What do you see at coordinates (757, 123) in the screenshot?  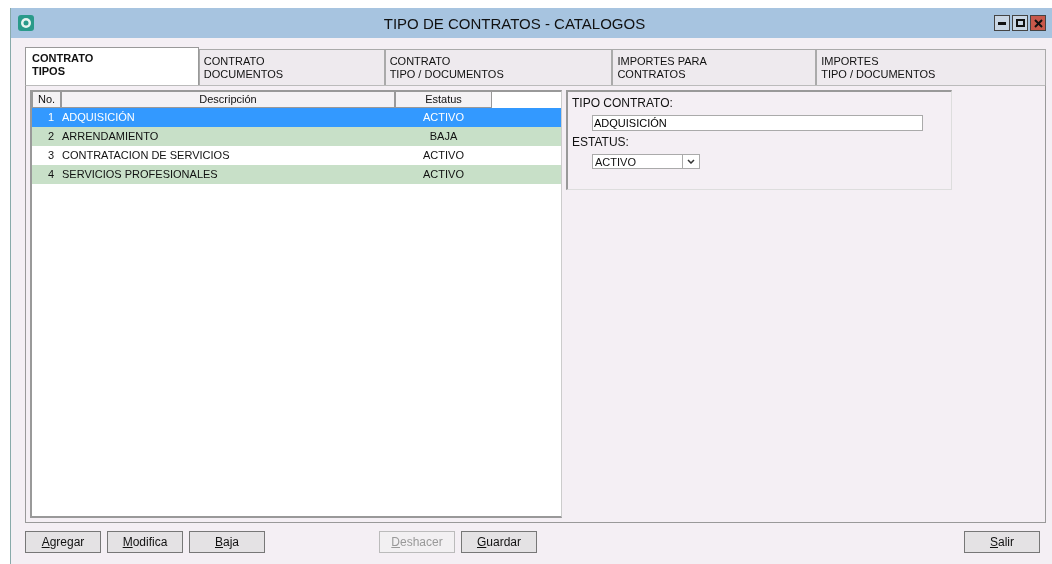 I see `input-field: ADQUISICIÓN` at bounding box center [757, 123].